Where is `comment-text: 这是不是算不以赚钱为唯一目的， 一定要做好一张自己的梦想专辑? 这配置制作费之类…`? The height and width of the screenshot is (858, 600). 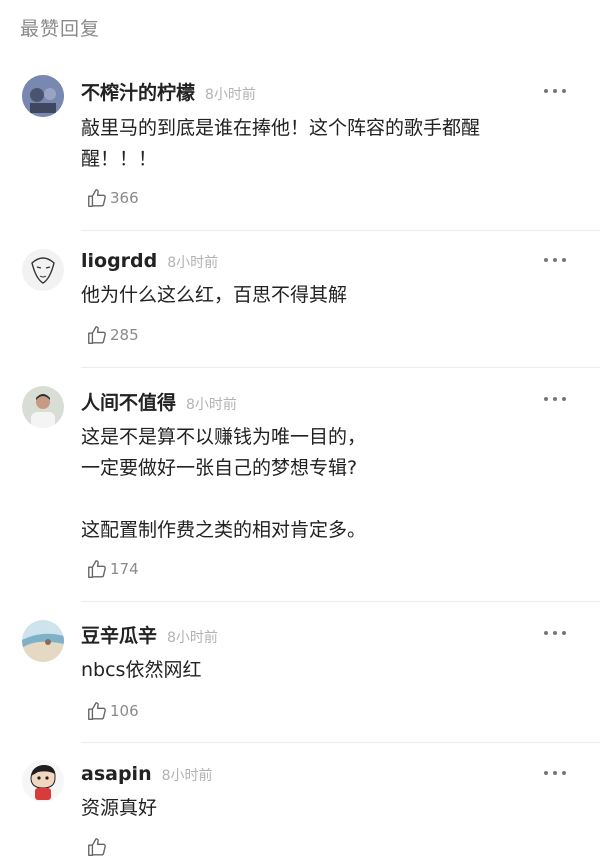
comment-text: 这是不是算不以赚钱为唯一目的， 一定要做好一张自己的梦想专辑? 这配置制作费之类… is located at coordinates (224, 483).